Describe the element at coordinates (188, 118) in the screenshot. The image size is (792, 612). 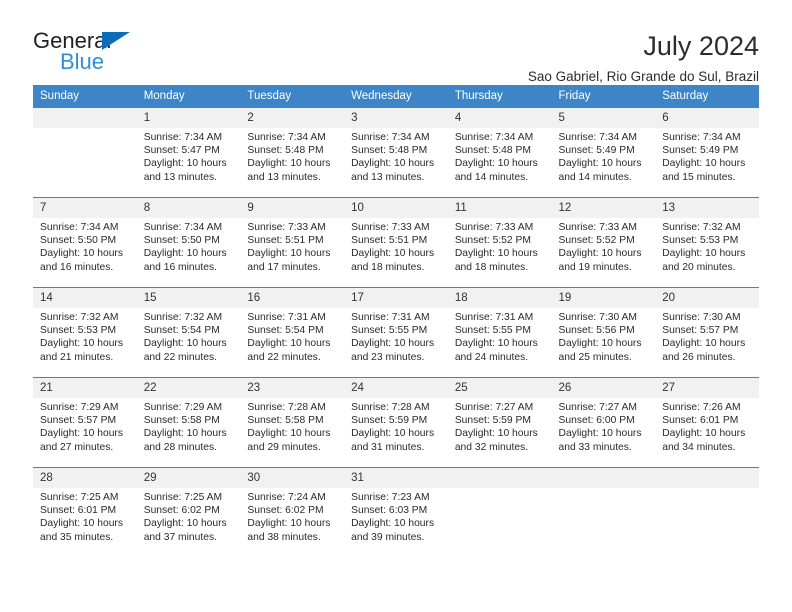
I see `day-number: 1` at that location.